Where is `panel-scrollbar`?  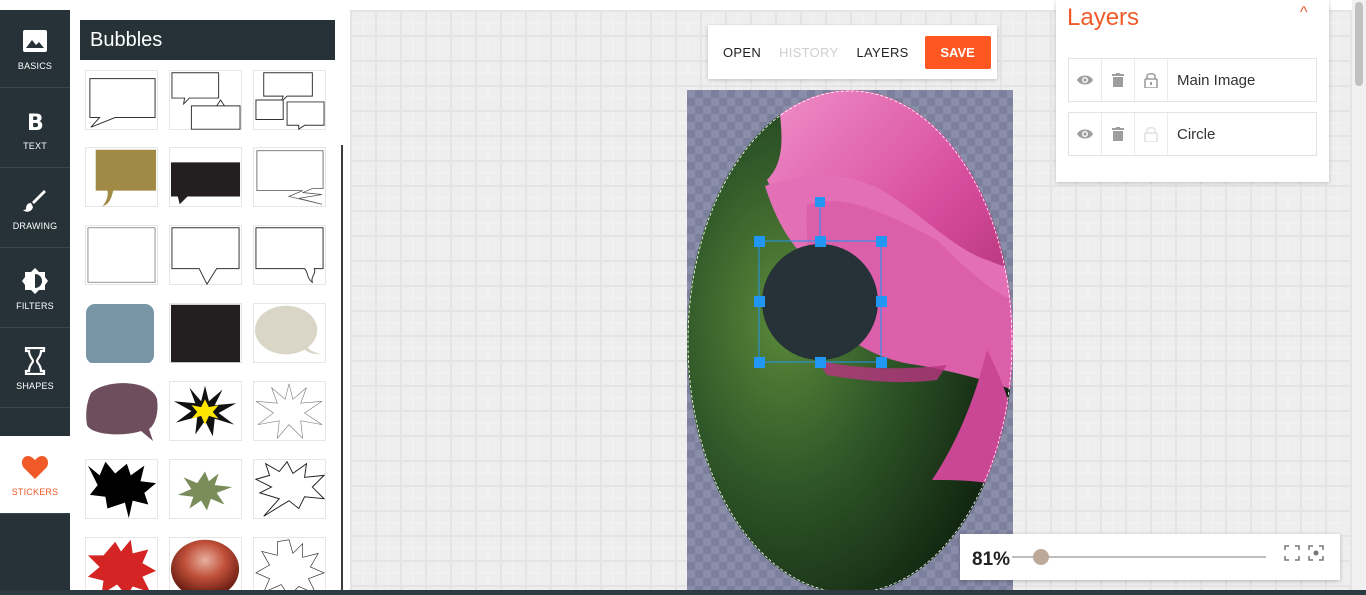 panel-scrollbar is located at coordinates (342, 370).